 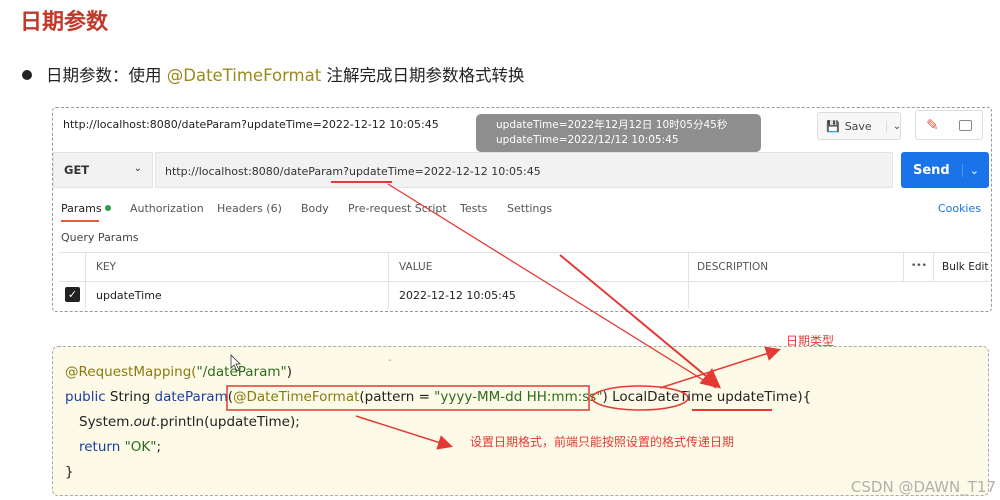 I want to click on bullet-point: 日期参数：使用 @DateTimeFormat 注解完成日期参数格式转换, so click(x=273, y=74).